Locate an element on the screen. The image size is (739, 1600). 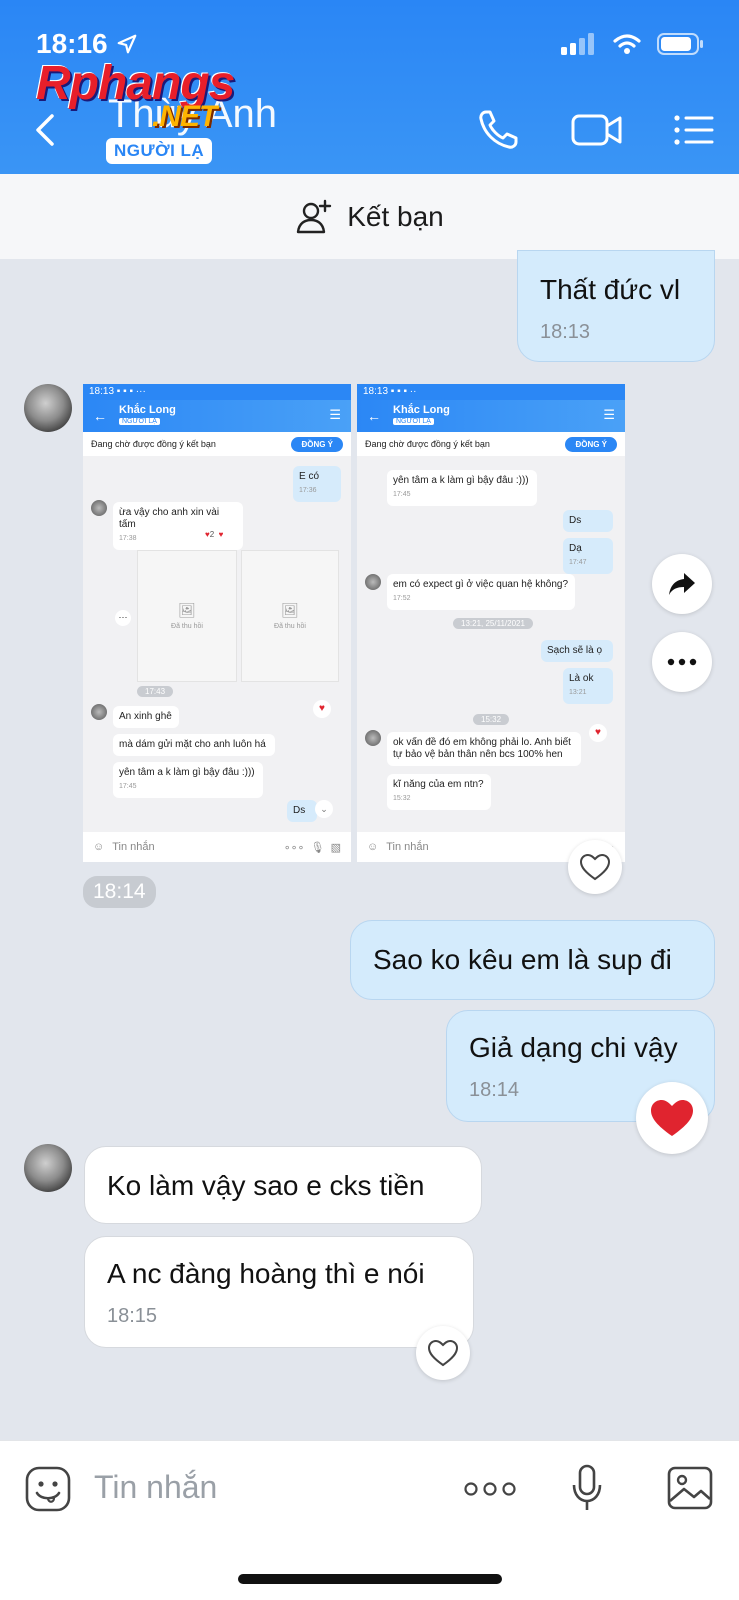
shot-date-chip: 13:21, 25/11/2021 is located at coordinates (493, 623).